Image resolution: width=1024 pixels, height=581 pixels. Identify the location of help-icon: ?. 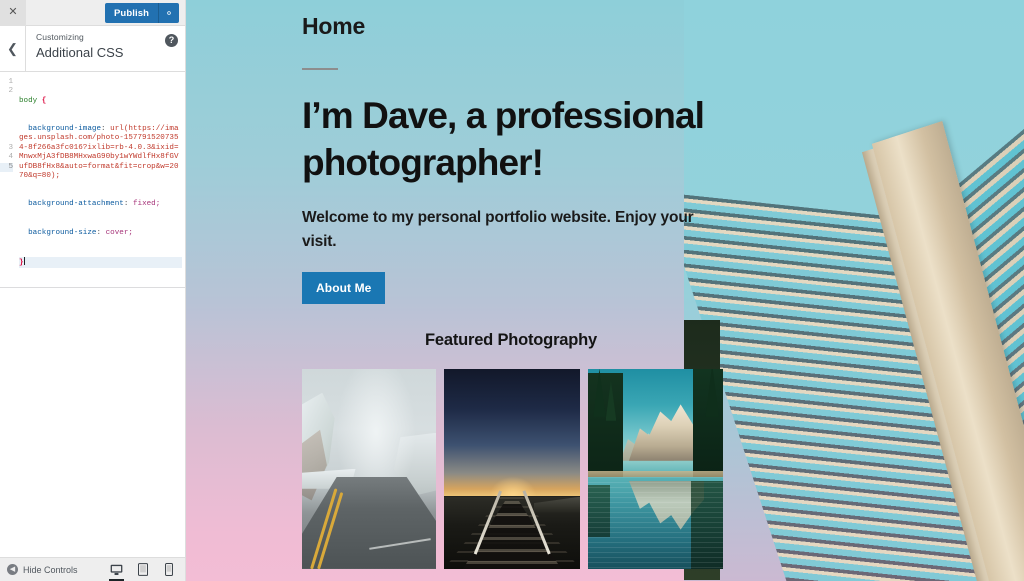
(171, 40).